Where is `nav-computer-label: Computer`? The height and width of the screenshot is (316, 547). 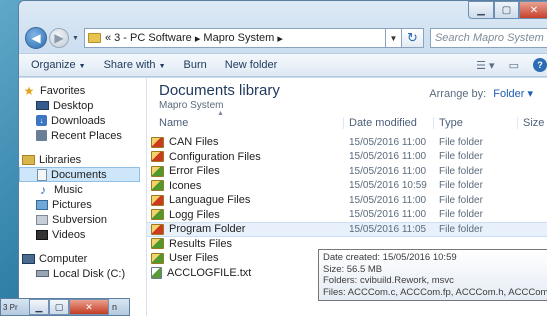 nav-computer-label: Computer is located at coordinates (63, 258).